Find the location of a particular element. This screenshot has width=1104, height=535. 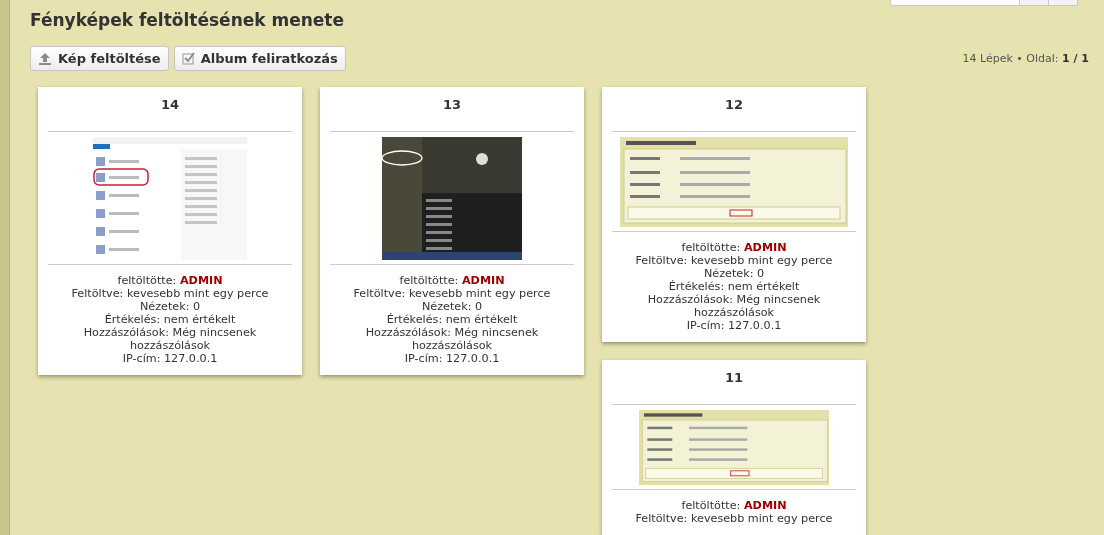

photo-number: 14 is located at coordinates (170, 109).